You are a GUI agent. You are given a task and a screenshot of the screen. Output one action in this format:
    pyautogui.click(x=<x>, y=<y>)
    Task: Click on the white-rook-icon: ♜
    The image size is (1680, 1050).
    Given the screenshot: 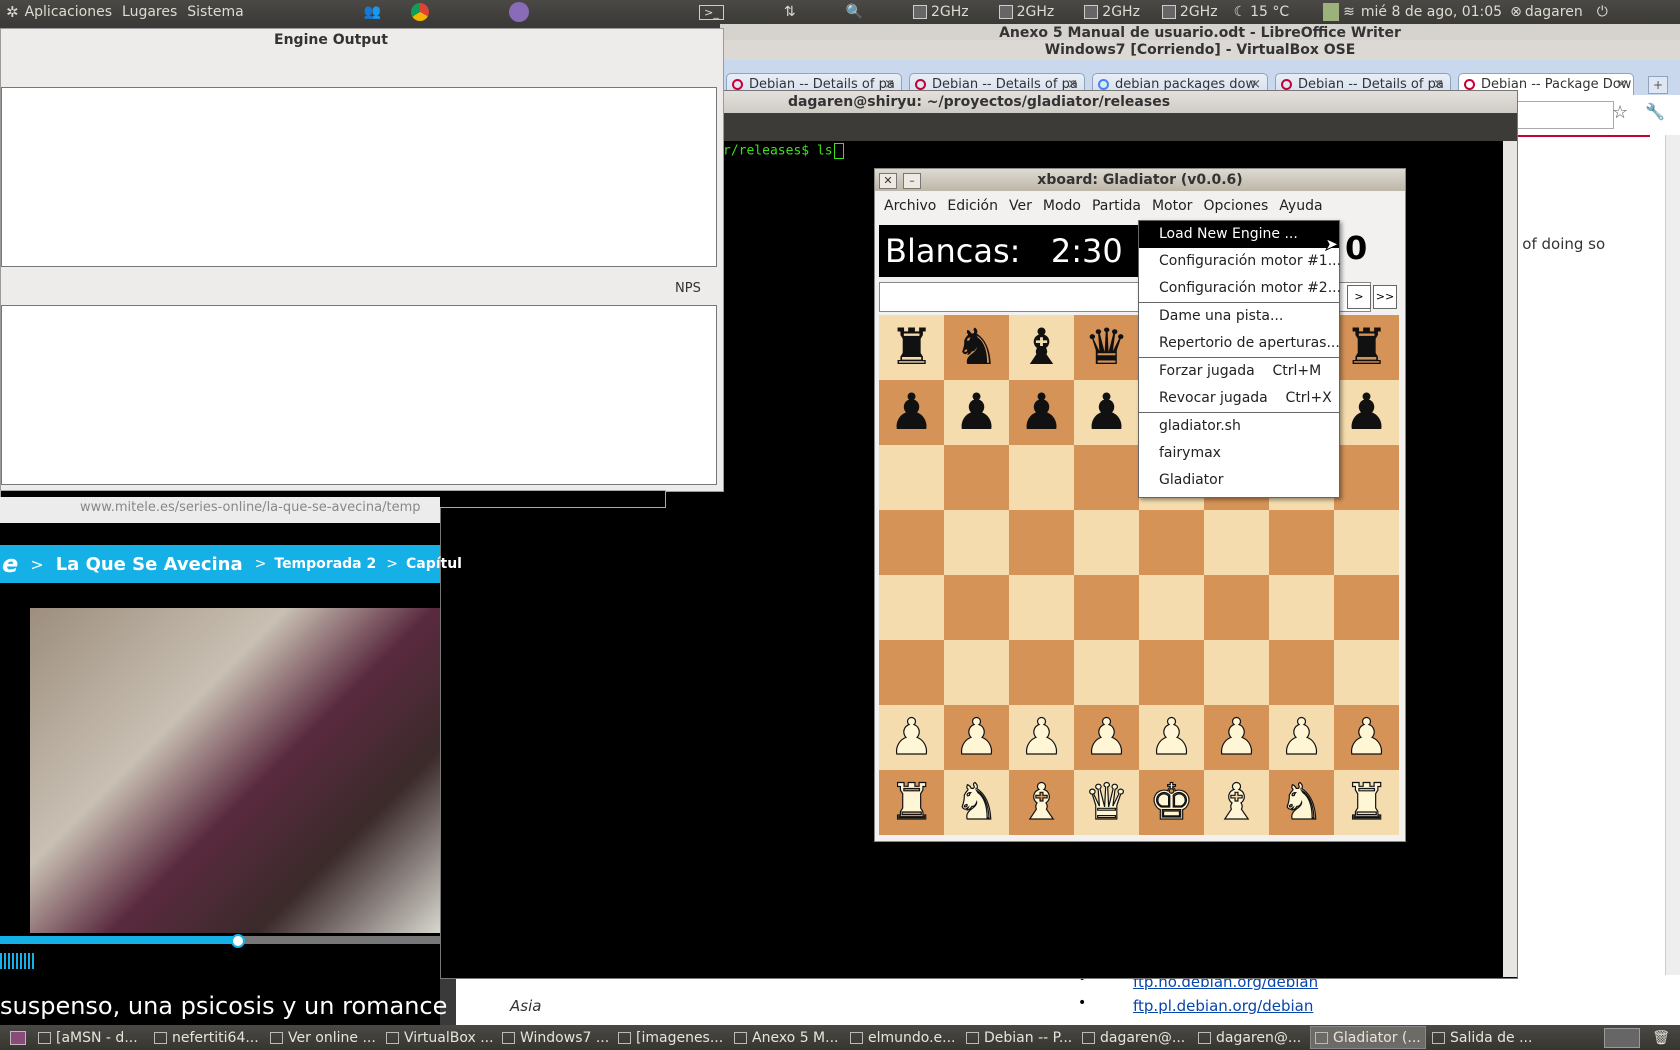 What is the action you would take?
    pyautogui.click(x=1366, y=802)
    